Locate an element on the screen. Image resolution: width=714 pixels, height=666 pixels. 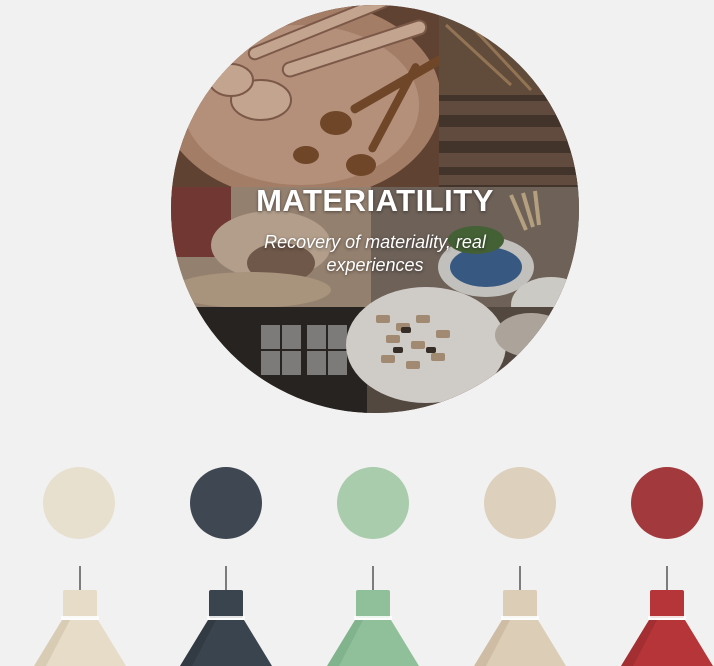
pendant-lamp-sand is located at coordinates (520, 616).